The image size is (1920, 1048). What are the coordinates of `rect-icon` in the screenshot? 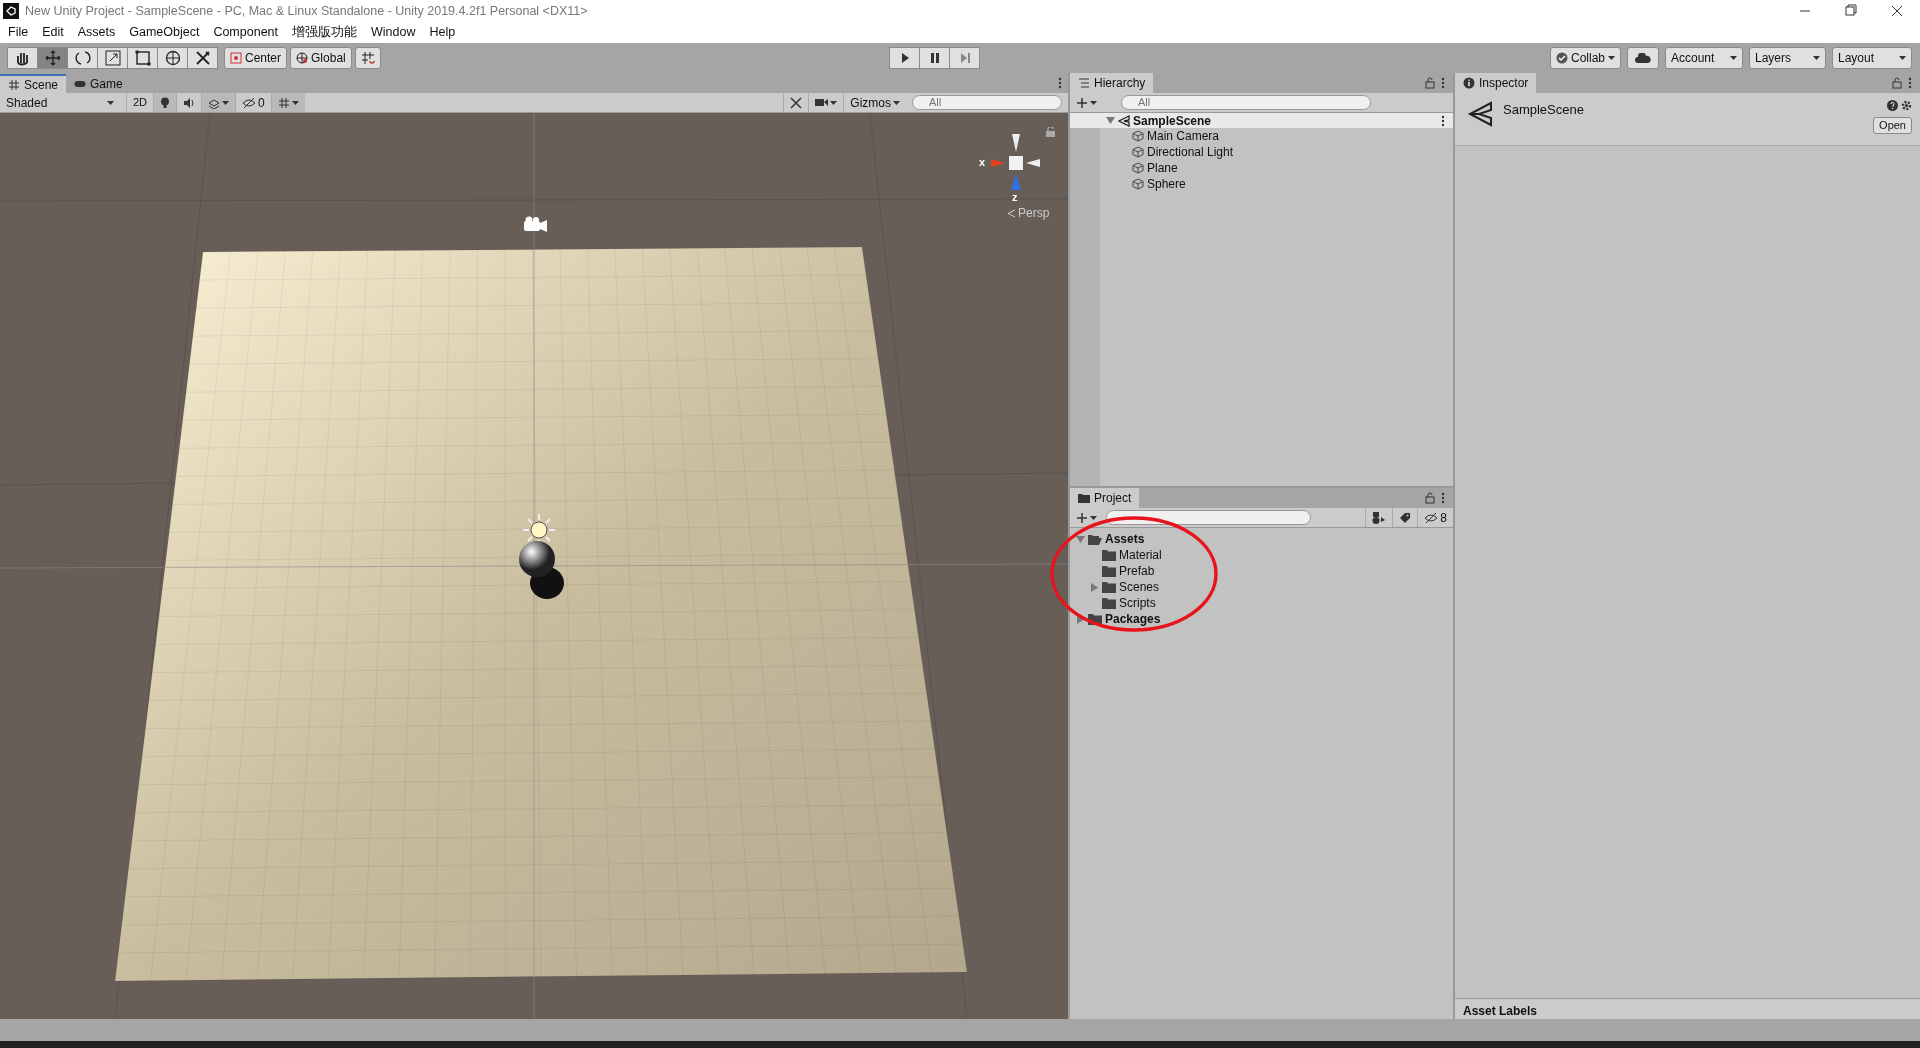 It's located at (142, 58).